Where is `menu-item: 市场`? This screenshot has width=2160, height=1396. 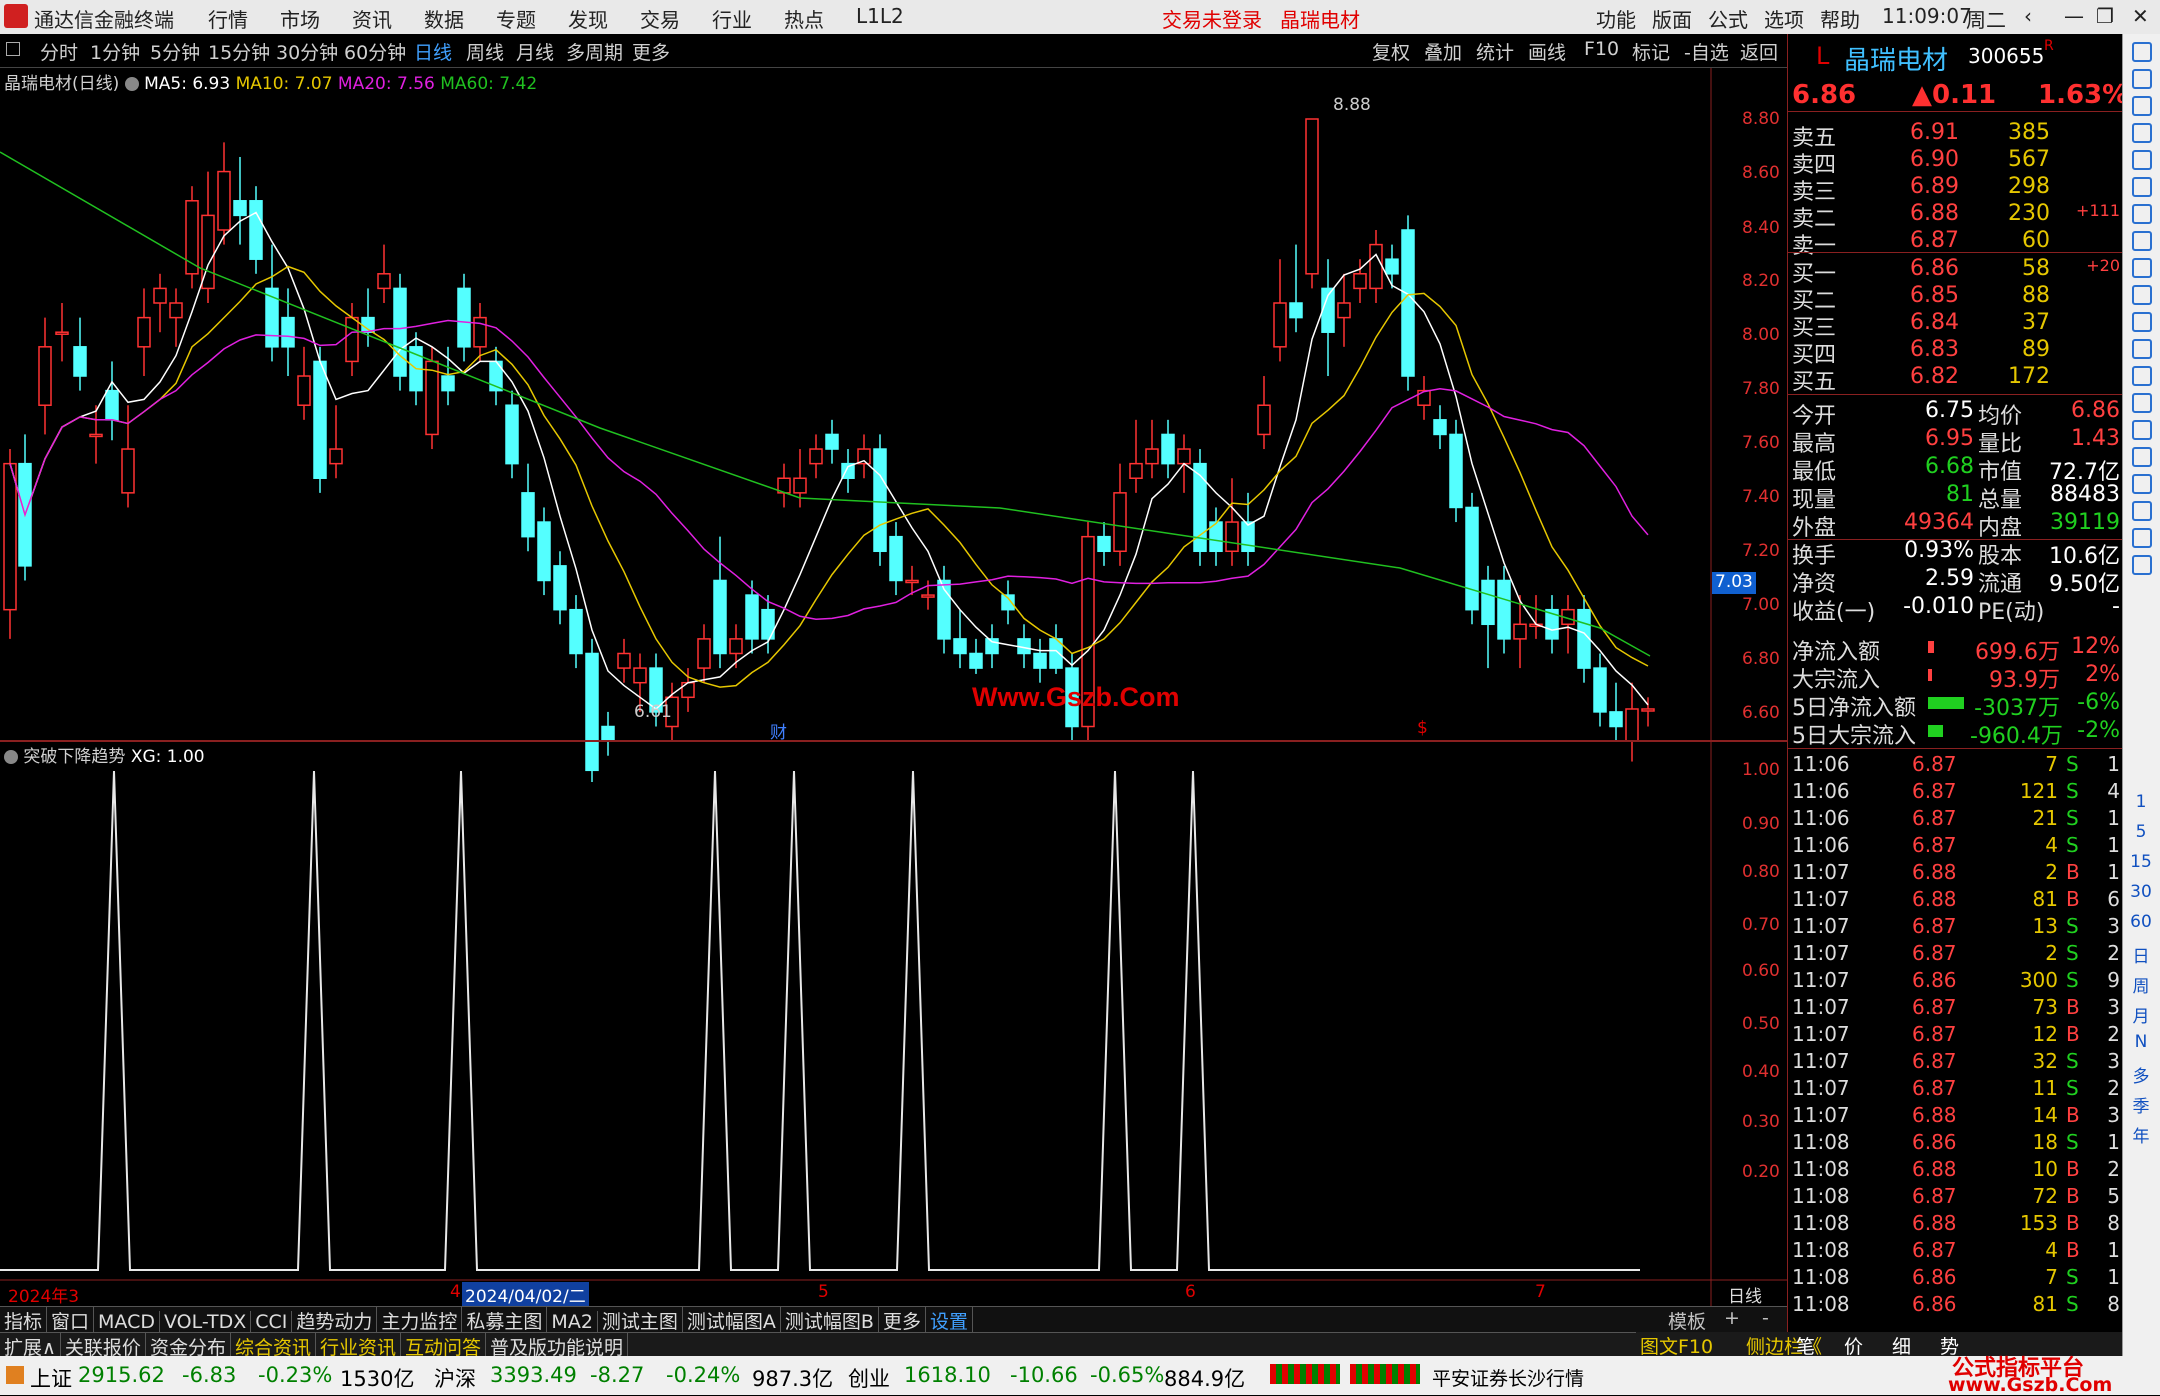 menu-item: 市场 is located at coordinates (300, 18).